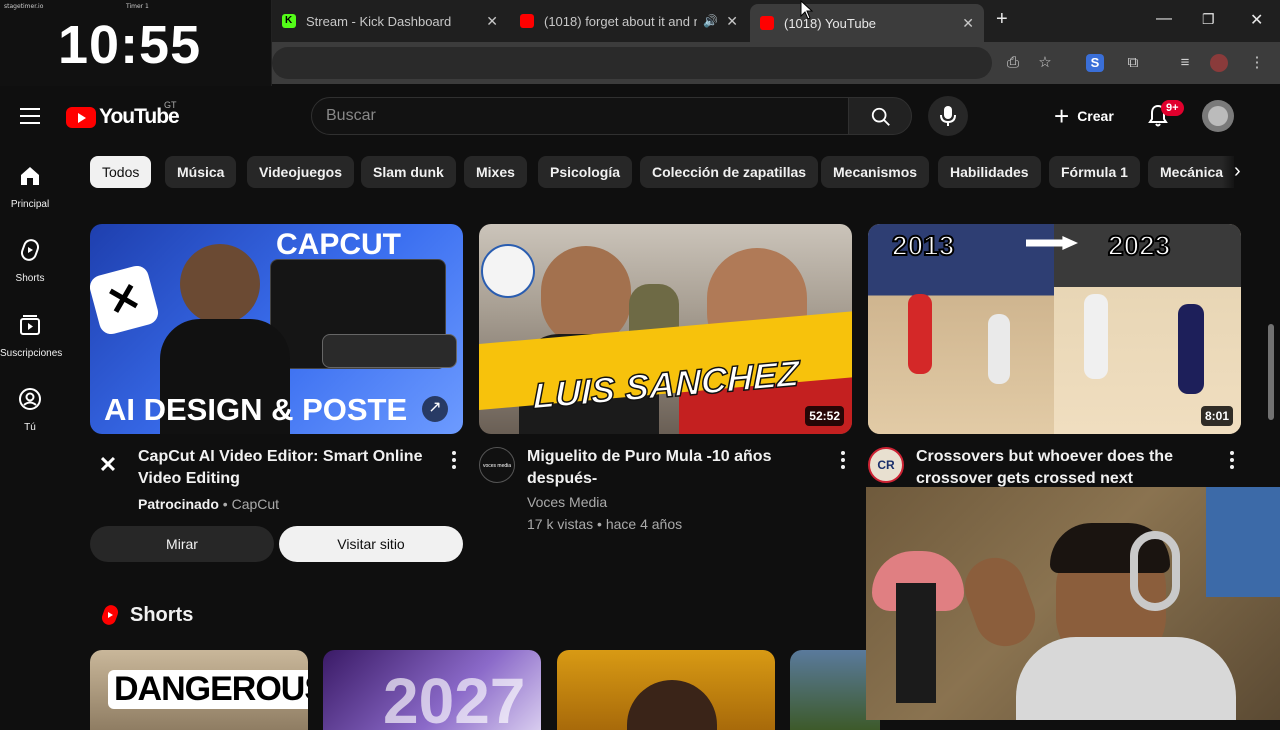 This screenshot has height=730, width=1280. I want to click on video-duration: 8:01, so click(1216, 416).